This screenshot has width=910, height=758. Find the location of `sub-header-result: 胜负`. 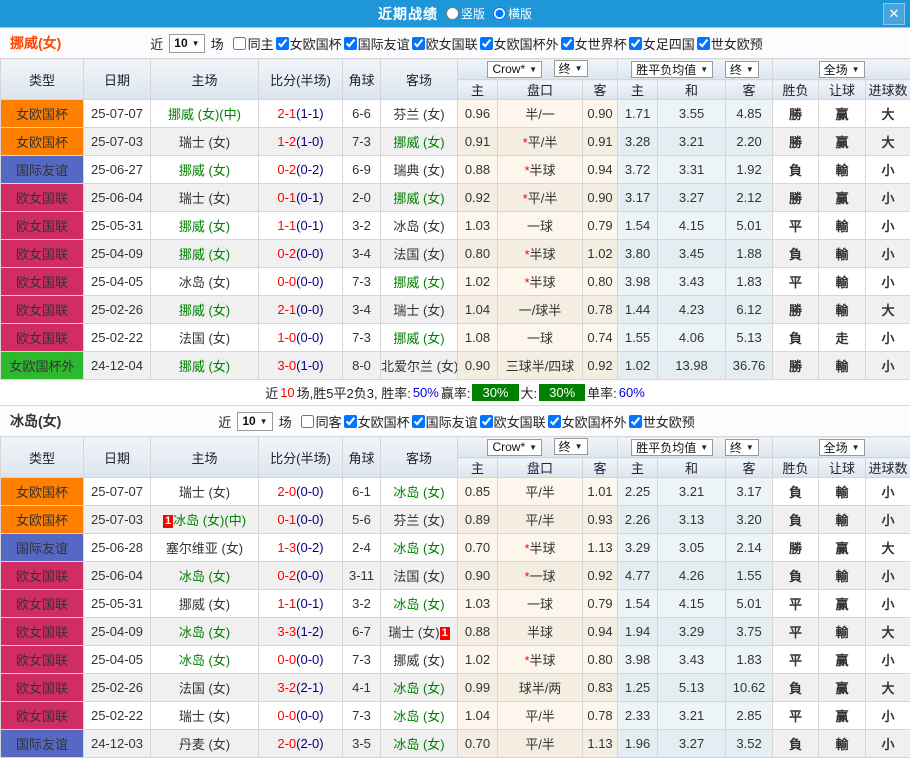

sub-header-result: 胜负 is located at coordinates (796, 90).